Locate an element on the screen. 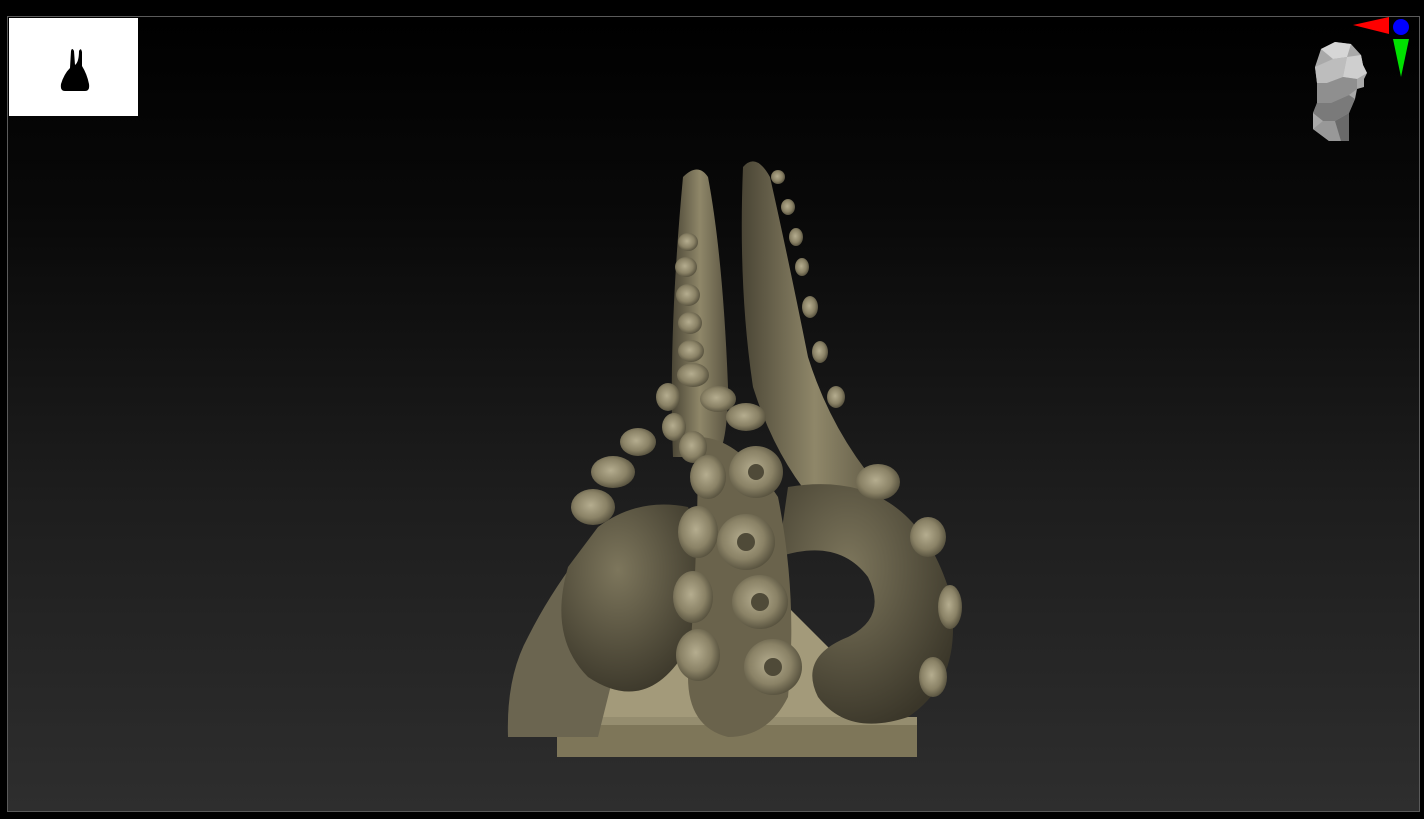  head-navigator-icon is located at coordinates (1340, 91).